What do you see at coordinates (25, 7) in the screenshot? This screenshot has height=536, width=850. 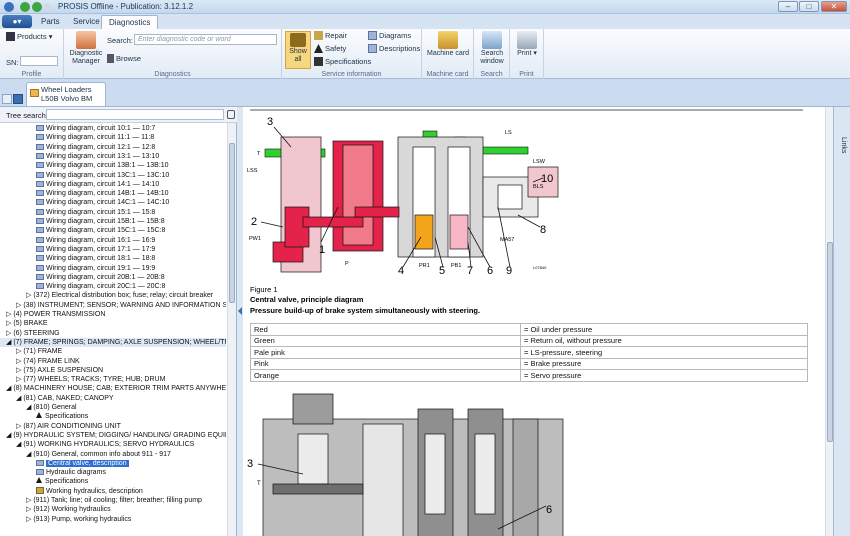 I see `back-icon` at bounding box center [25, 7].